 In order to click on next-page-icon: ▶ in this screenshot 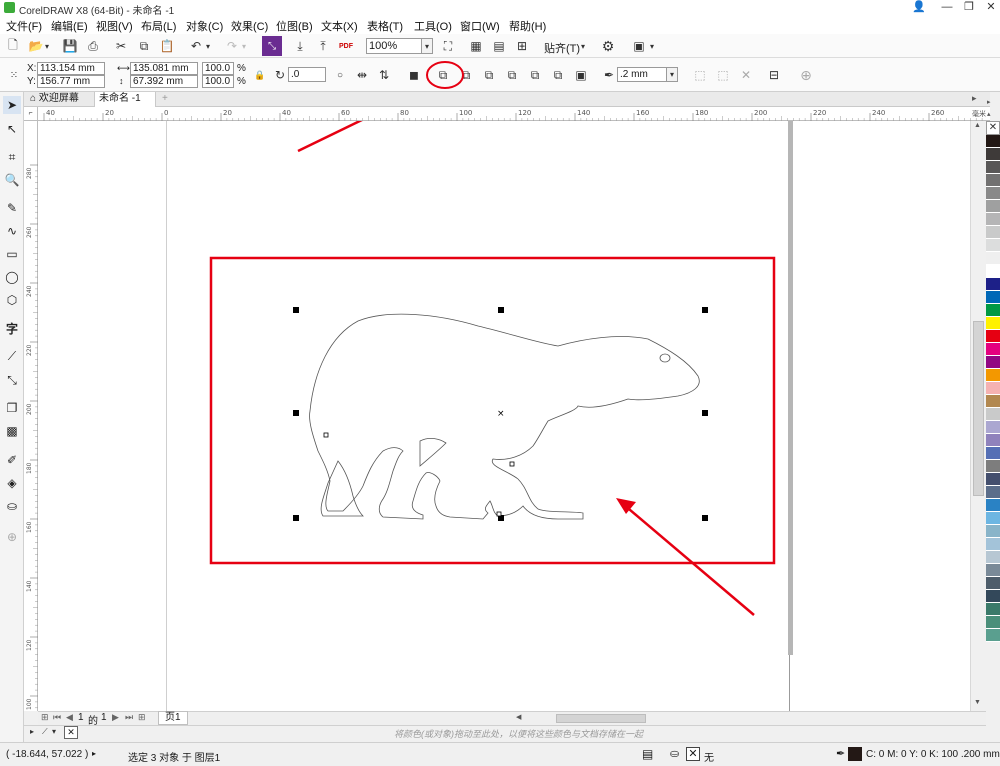, I will do `click(115, 717)`.